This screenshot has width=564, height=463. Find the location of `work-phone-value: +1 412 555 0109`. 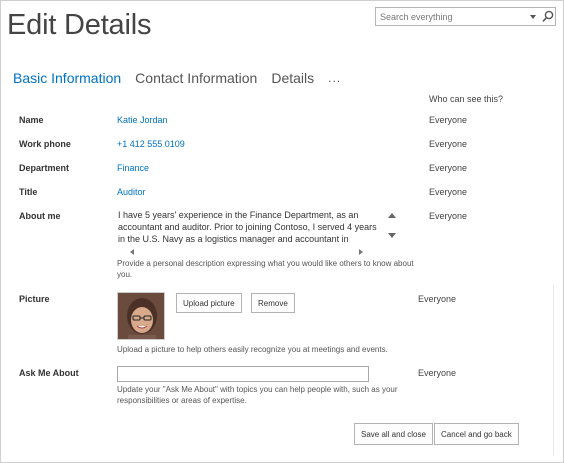

work-phone-value: +1 412 555 0109 is located at coordinates (151, 144).